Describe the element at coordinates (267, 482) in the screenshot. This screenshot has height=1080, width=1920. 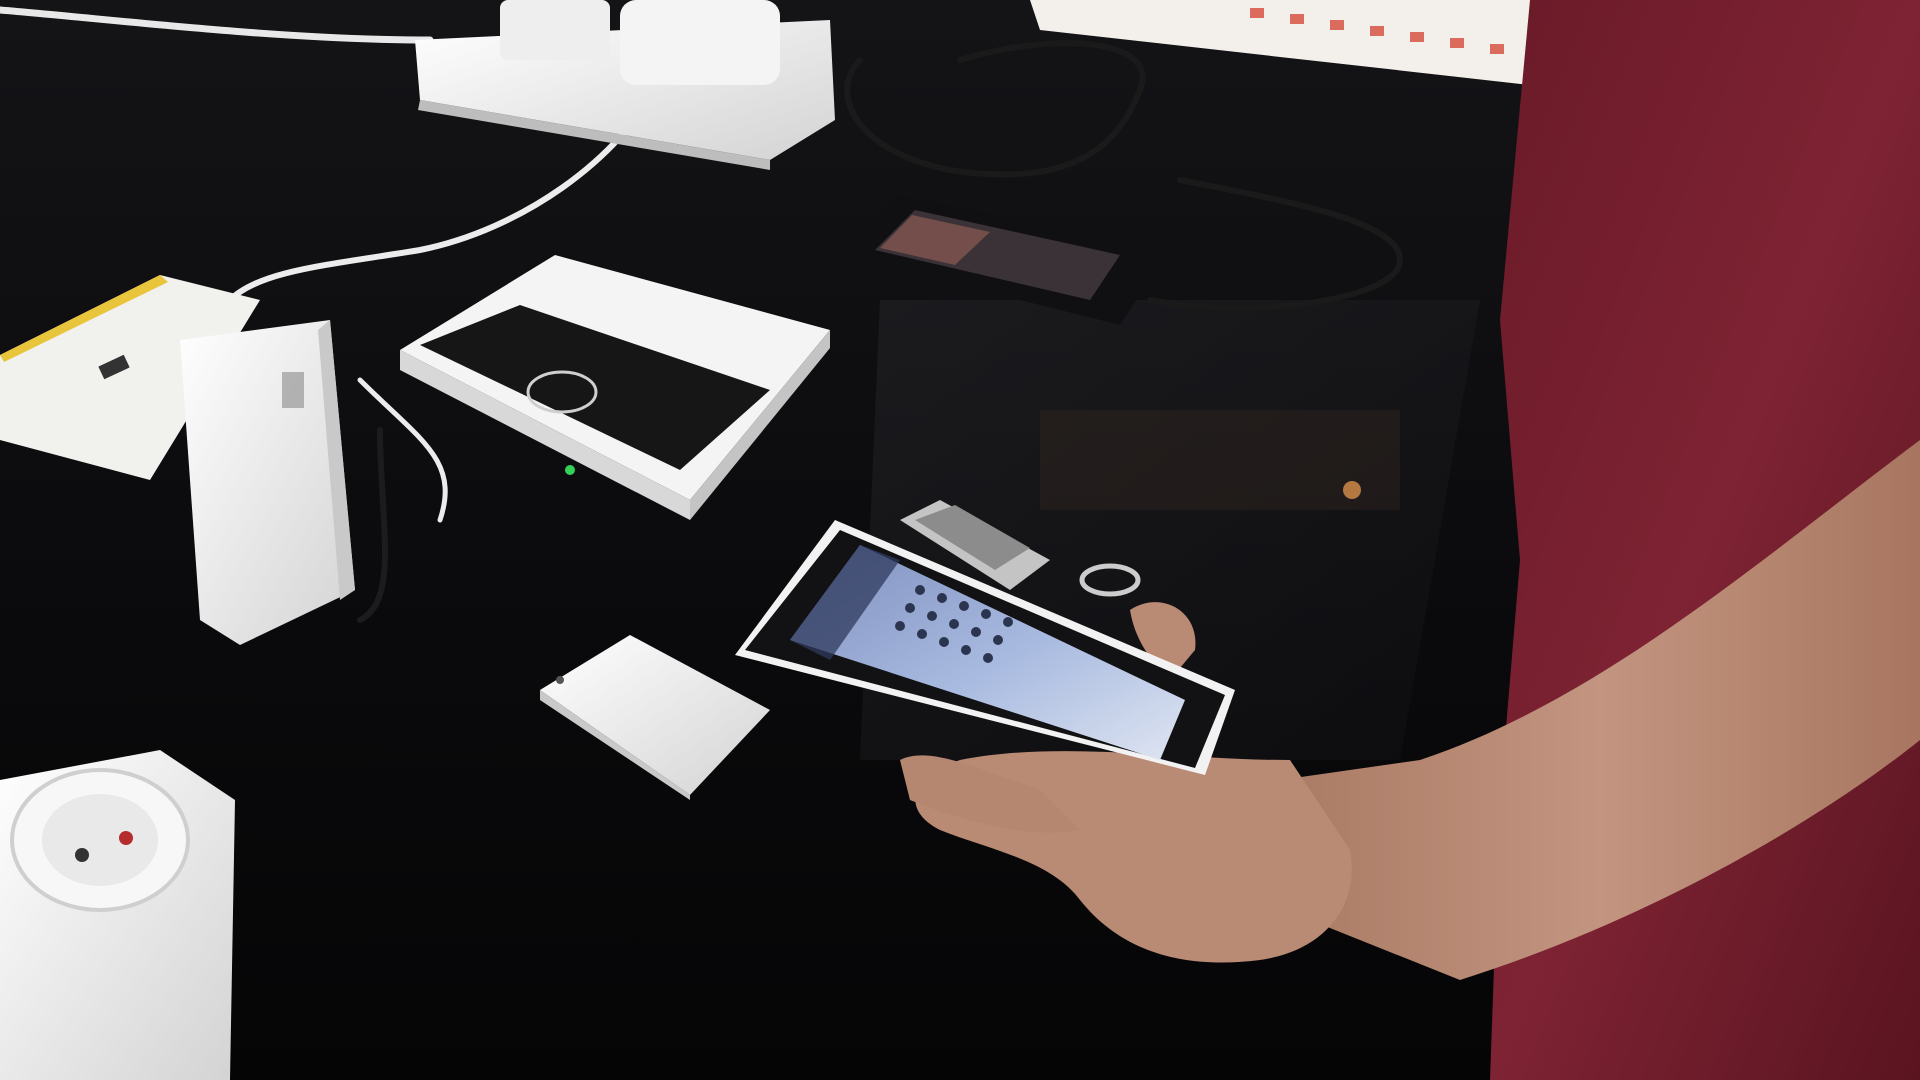
I see `plug-in-power-adapter` at that location.